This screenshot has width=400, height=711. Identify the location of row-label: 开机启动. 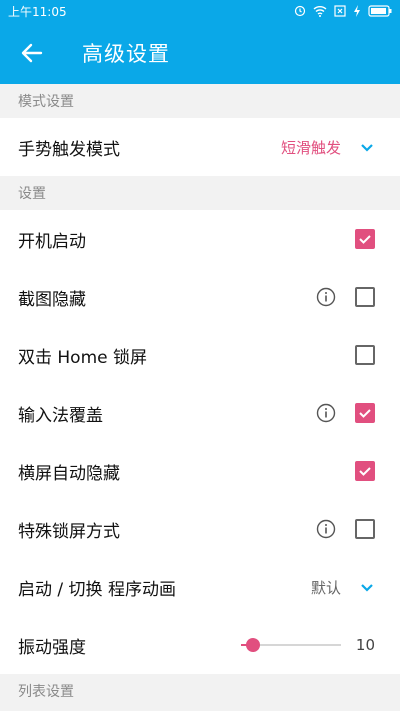
(52, 241).